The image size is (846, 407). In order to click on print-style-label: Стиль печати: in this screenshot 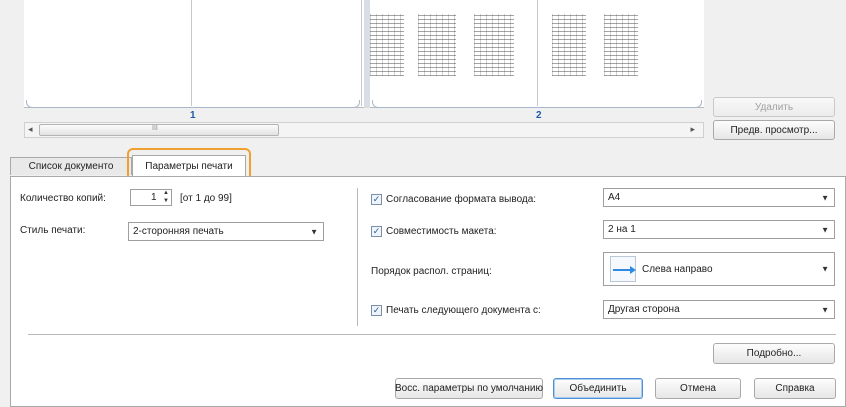, I will do `click(53, 230)`.